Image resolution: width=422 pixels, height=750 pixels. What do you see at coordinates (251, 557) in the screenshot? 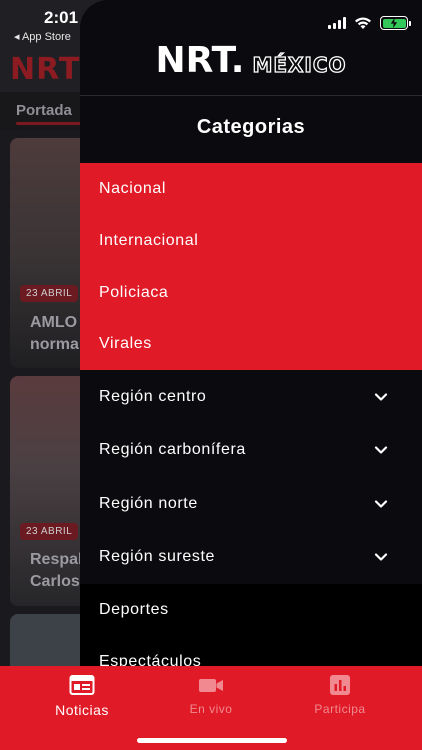
I see `category-item-region-sureste: Región sureste` at bounding box center [251, 557].